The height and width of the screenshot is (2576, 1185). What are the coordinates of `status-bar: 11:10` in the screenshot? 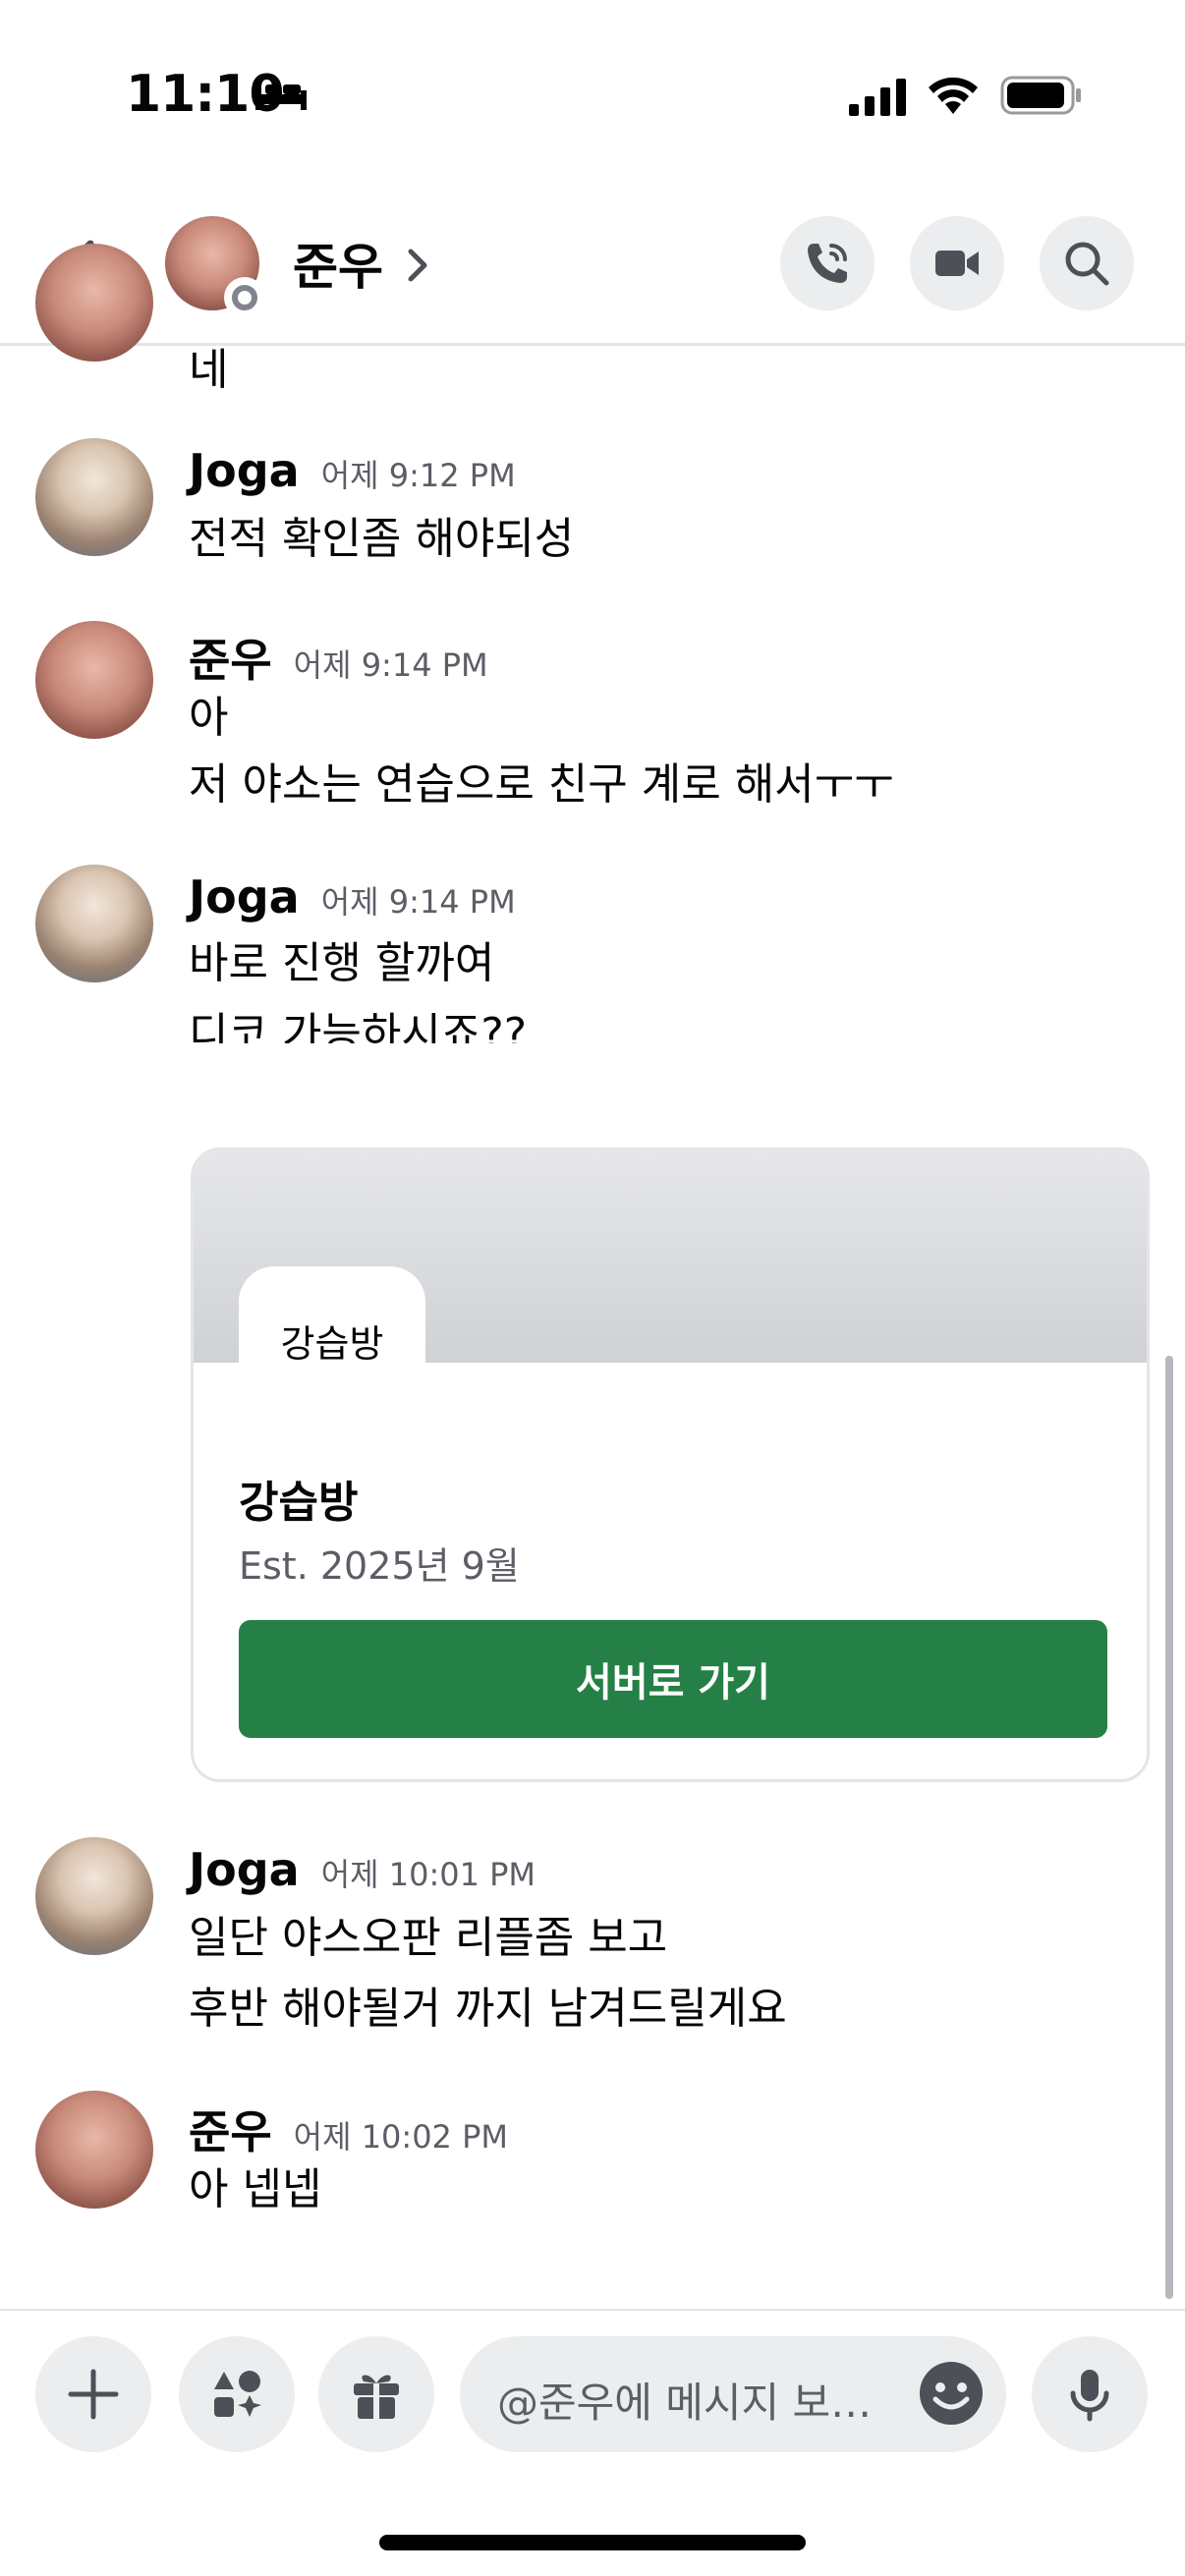 It's located at (592, 93).